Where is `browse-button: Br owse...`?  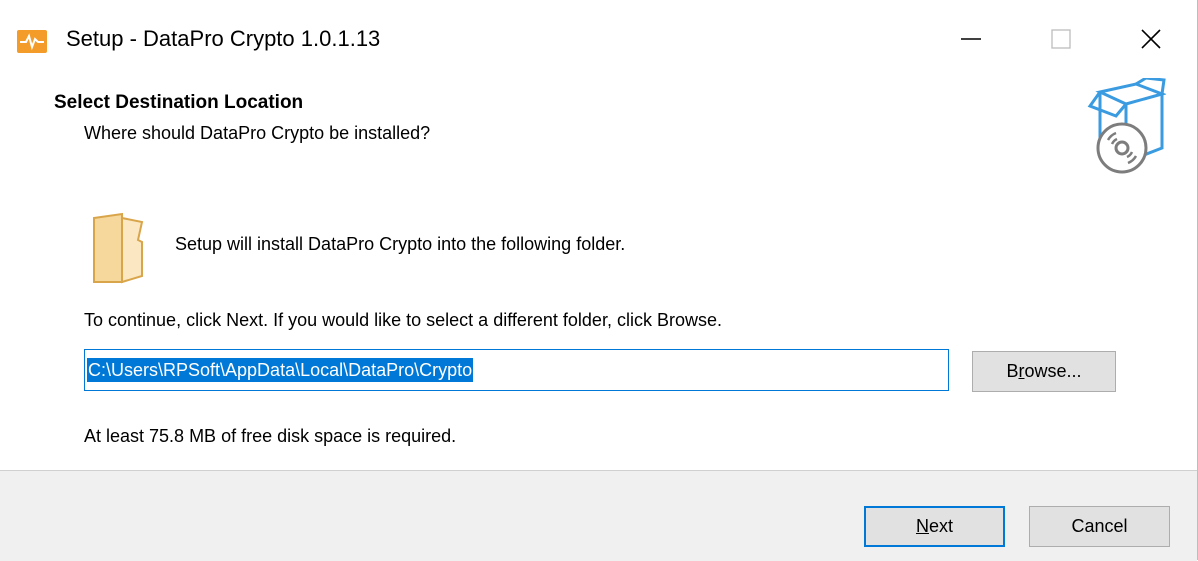
browse-button: Br owse... is located at coordinates (1044, 371).